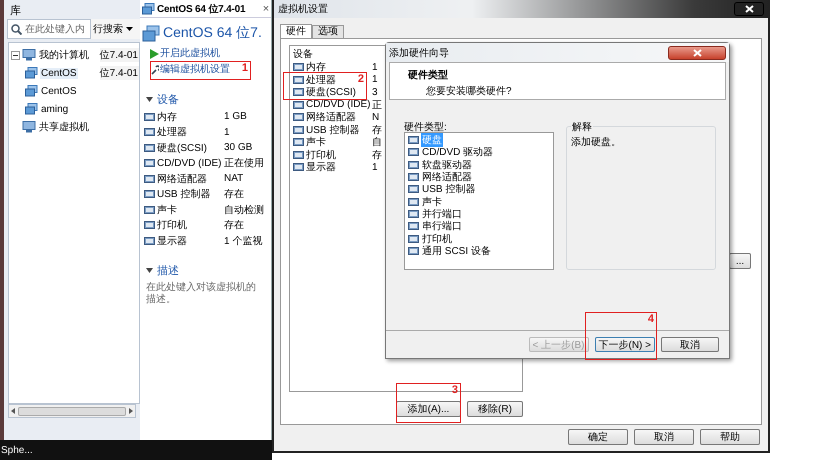  Describe the element at coordinates (331, 92) in the screenshot. I see `list-item: 硬盘(SCSI)` at that location.